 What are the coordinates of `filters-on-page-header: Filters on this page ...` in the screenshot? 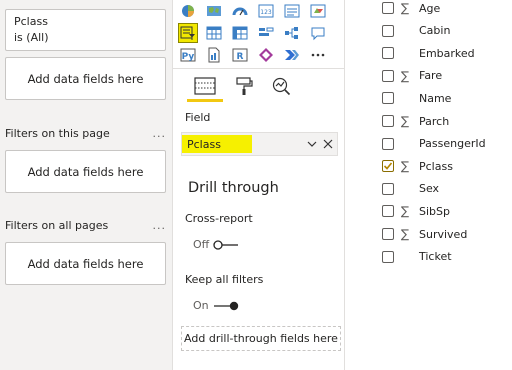 It's located at (85, 133).